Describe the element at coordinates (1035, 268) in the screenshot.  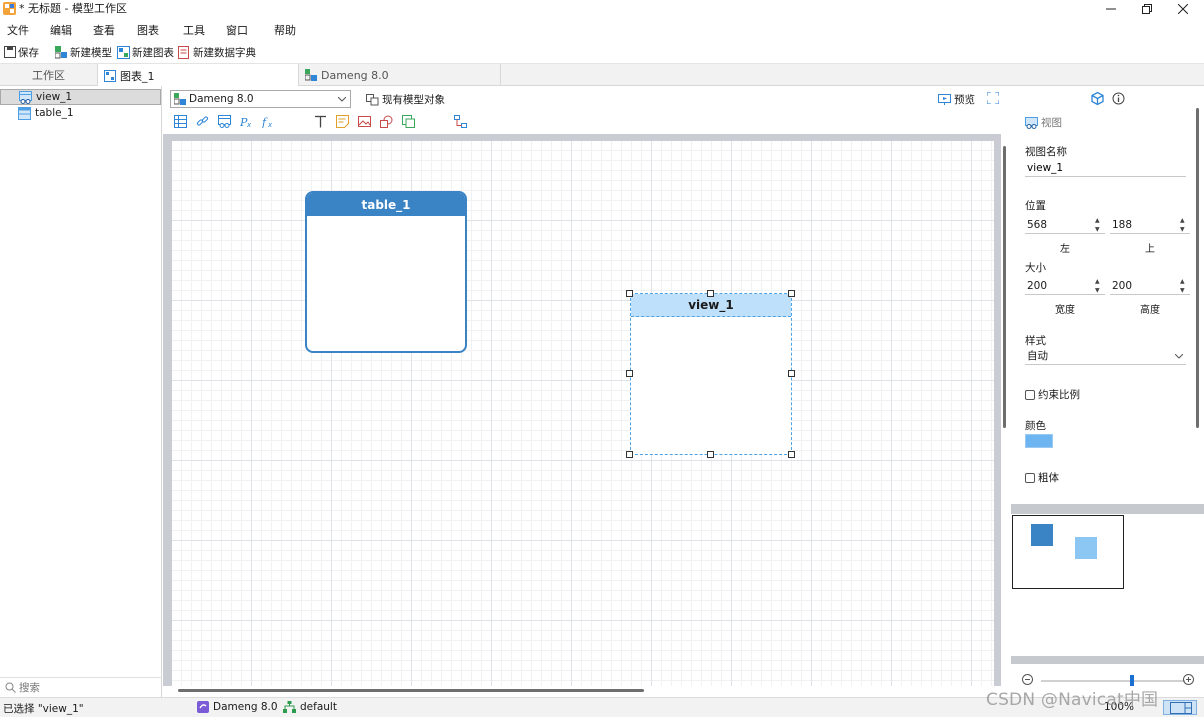
I see `size-label: 大小` at that location.